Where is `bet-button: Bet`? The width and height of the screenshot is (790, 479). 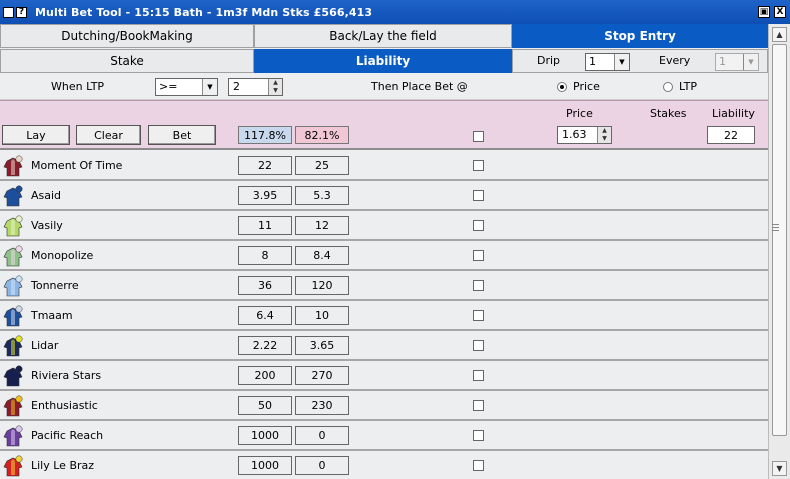 bet-button: Bet is located at coordinates (182, 135).